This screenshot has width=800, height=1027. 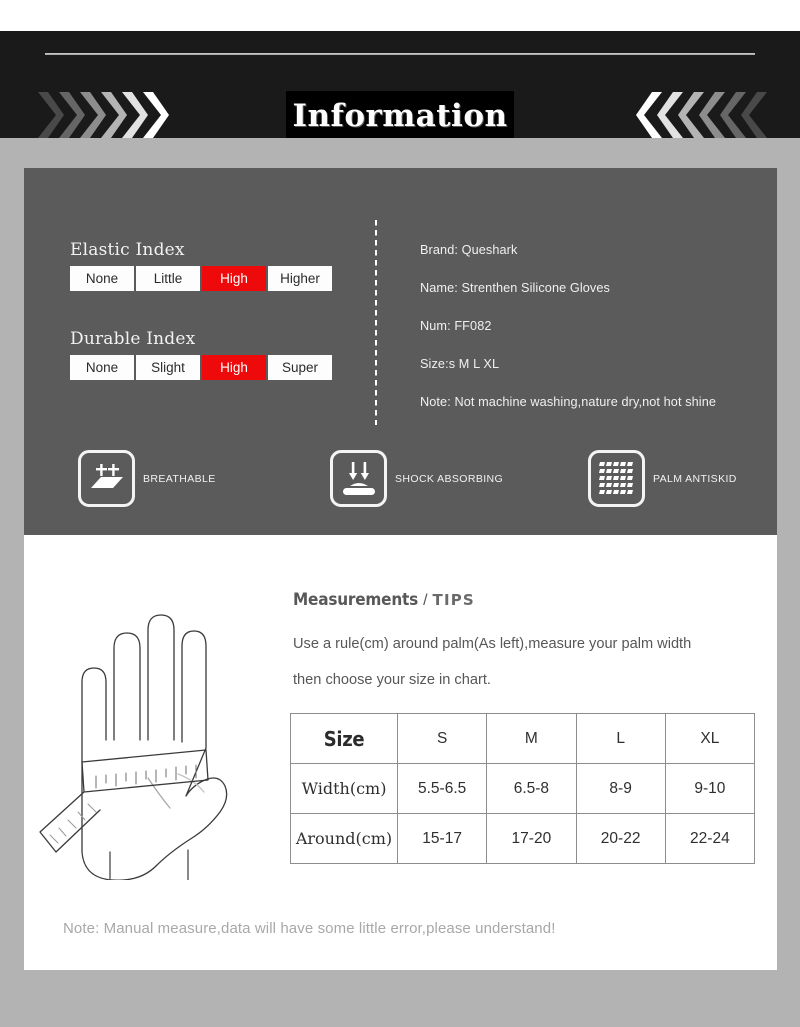 What do you see at coordinates (400, 116) in the screenshot?
I see `page-title: Information` at bounding box center [400, 116].